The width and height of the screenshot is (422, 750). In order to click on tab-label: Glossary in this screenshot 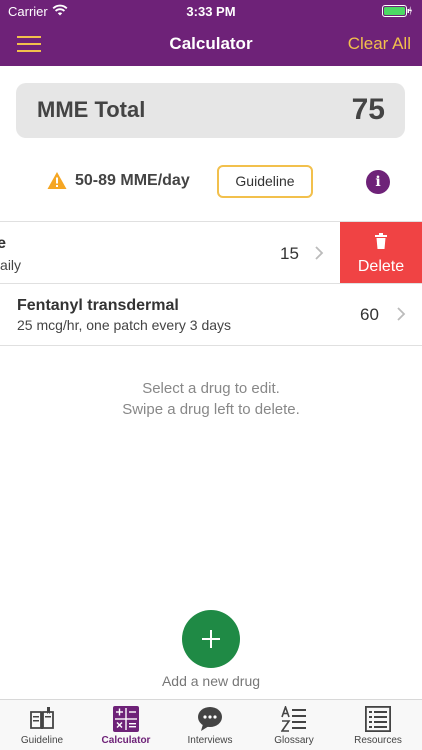, I will do `click(294, 740)`.